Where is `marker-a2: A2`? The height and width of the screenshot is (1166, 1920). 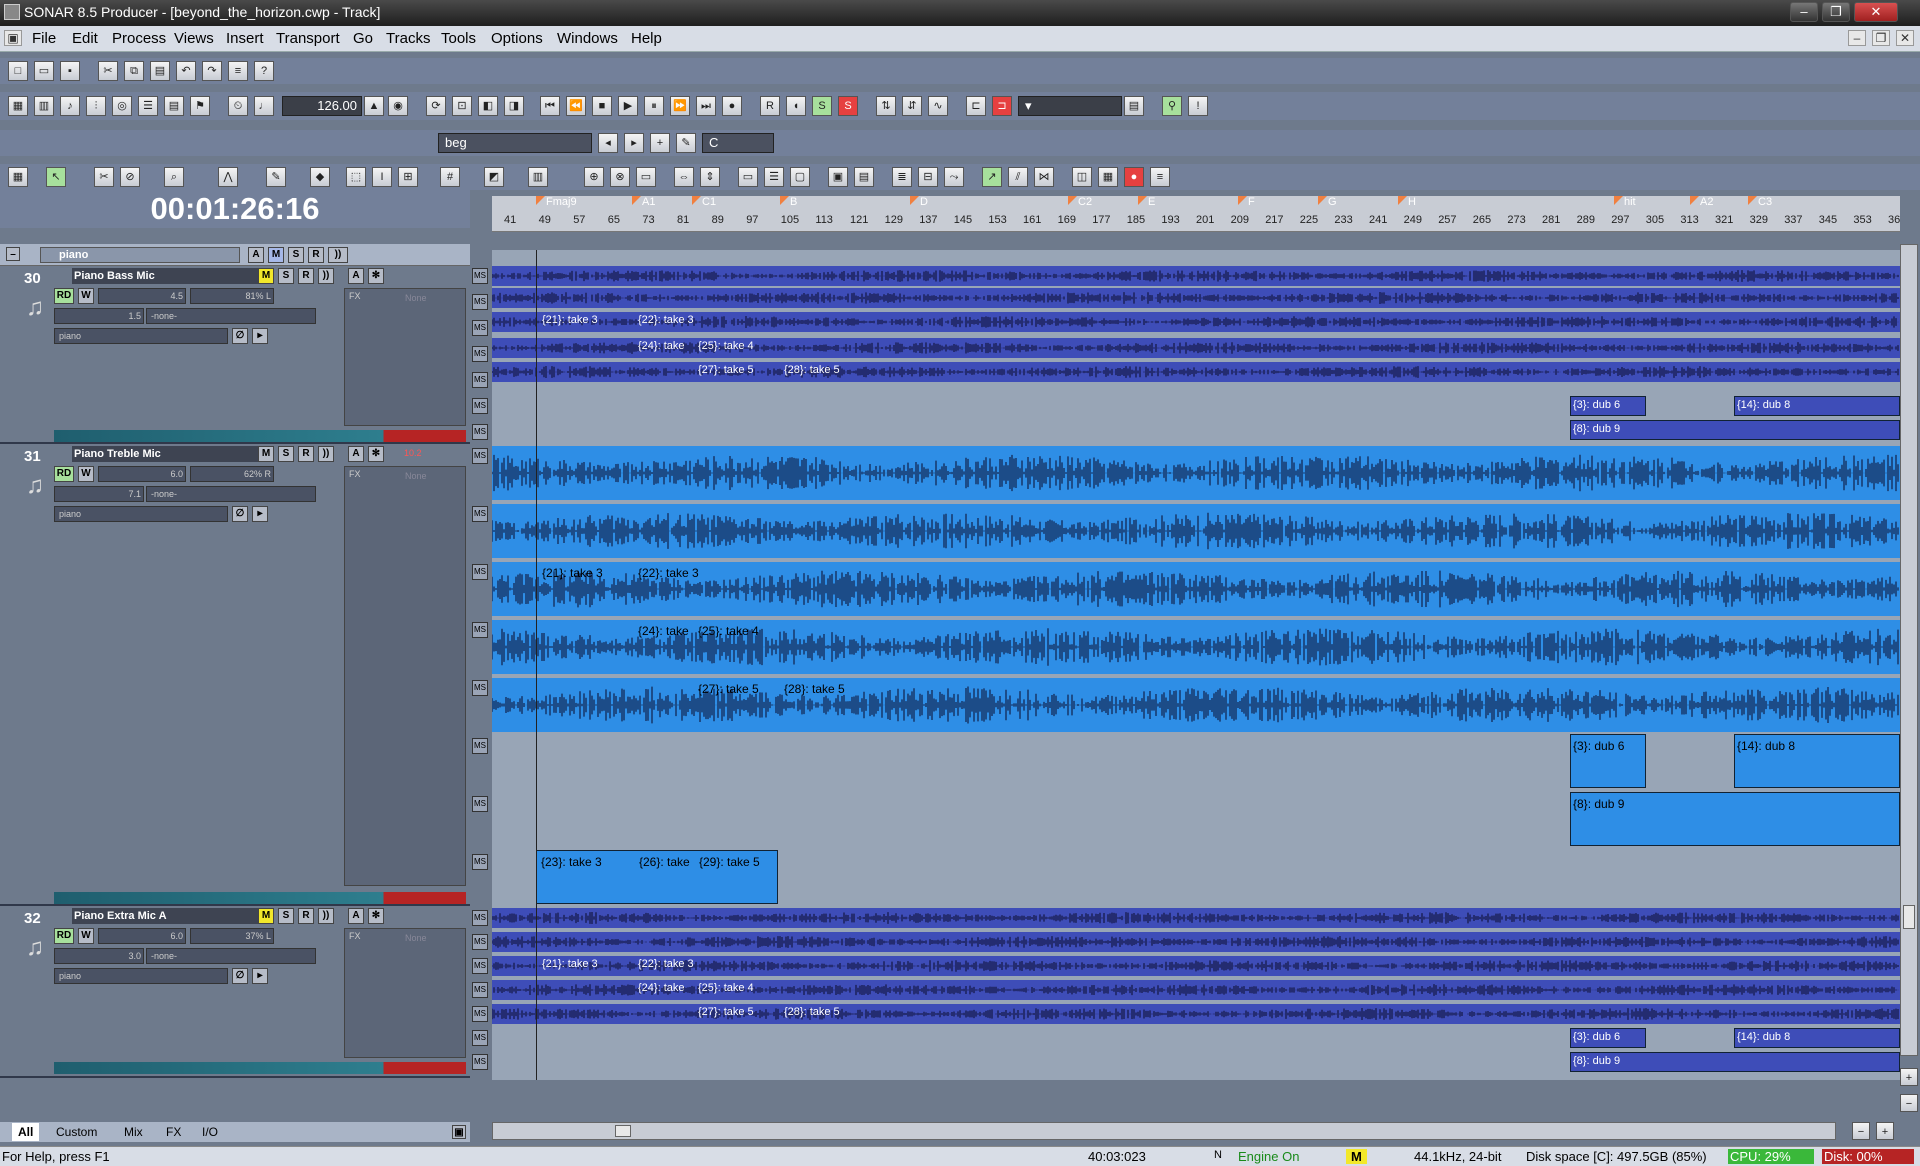
marker-a2: A2 is located at coordinates (1701, 203).